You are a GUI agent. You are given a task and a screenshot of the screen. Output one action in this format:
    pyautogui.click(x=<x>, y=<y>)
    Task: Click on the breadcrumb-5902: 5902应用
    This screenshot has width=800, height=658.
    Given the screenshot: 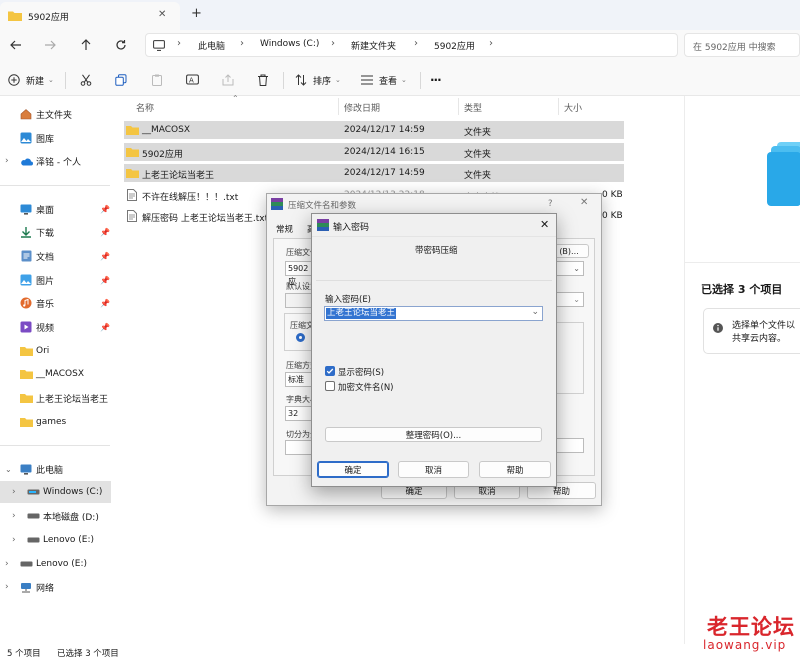 What is the action you would take?
    pyautogui.click(x=454, y=45)
    